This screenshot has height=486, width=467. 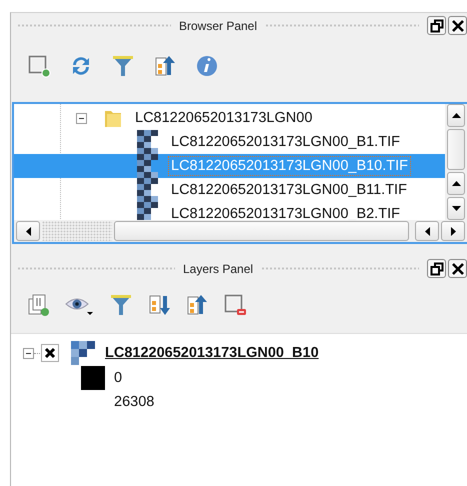 I want to click on add-group-icon, so click(x=39, y=305).